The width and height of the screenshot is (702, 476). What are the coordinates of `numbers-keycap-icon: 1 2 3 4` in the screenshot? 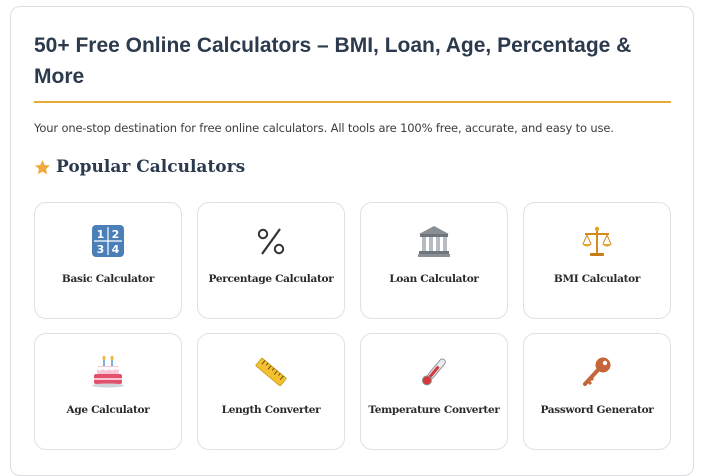 It's located at (108, 241).